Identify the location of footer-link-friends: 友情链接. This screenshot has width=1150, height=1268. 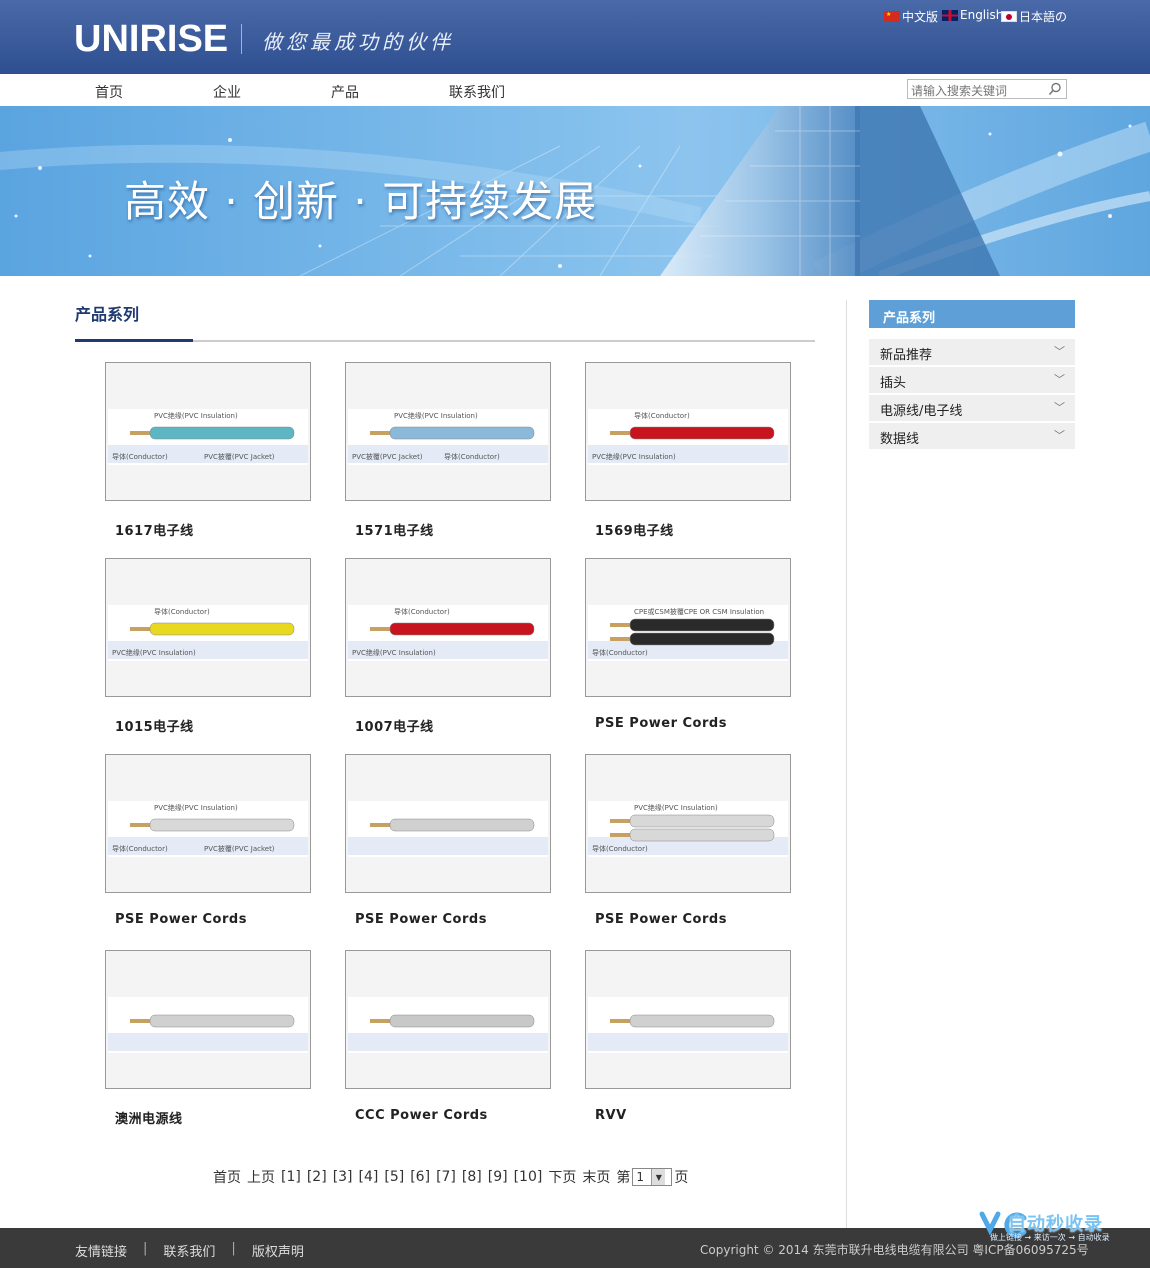
(101, 1250).